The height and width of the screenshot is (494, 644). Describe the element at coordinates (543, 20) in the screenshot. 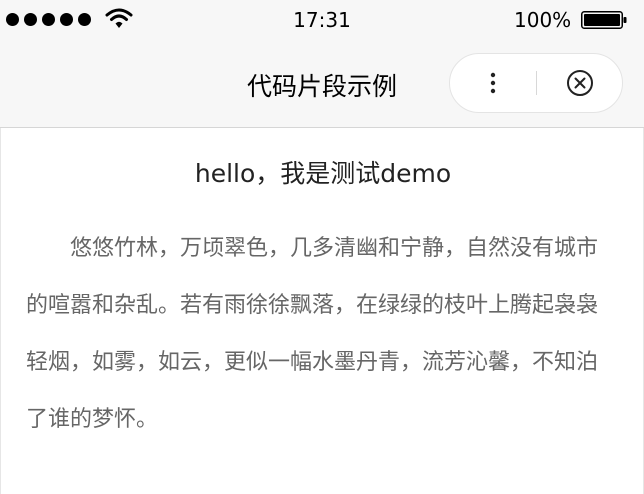

I see `battery-percent: 100%` at that location.